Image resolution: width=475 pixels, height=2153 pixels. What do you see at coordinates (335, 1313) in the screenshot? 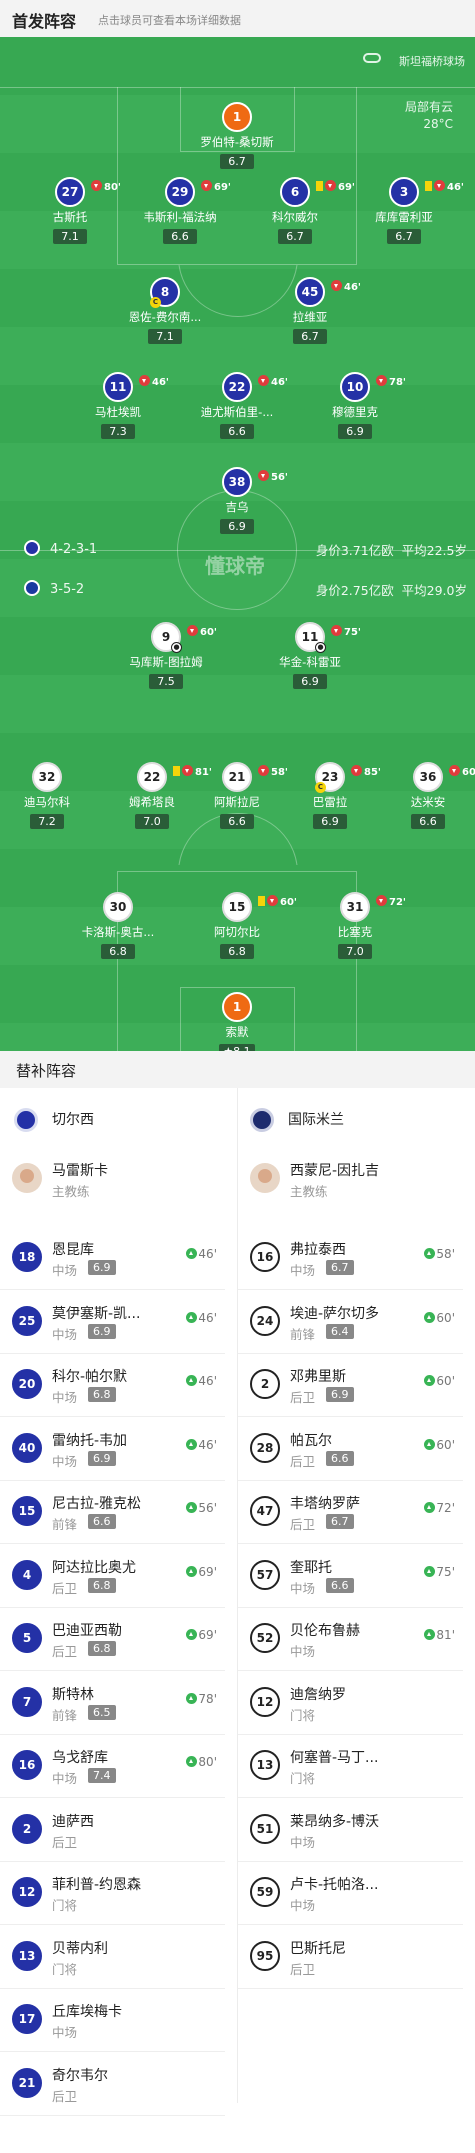
I see `sub-name: 埃迪-萨尔切多` at bounding box center [335, 1313].